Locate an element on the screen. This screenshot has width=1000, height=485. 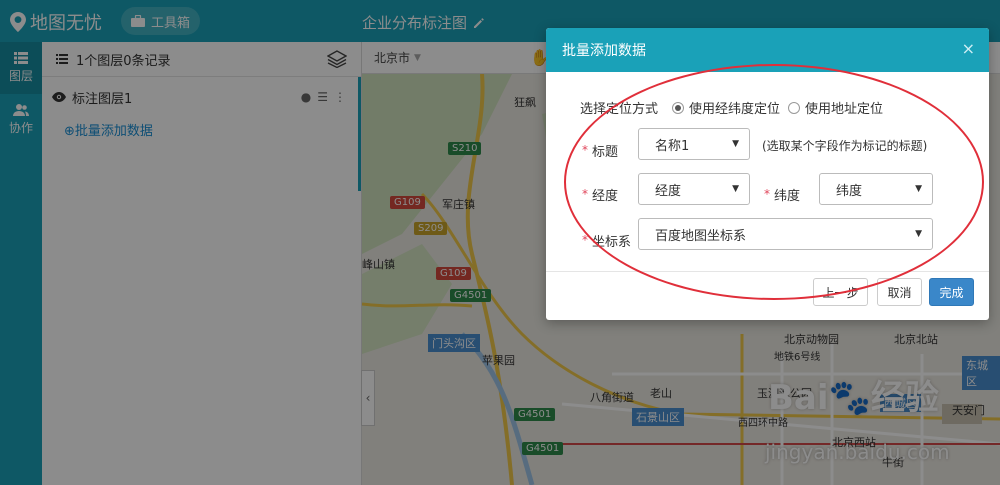
lat-field-label: 纬度 is located at coordinates (787, 196).